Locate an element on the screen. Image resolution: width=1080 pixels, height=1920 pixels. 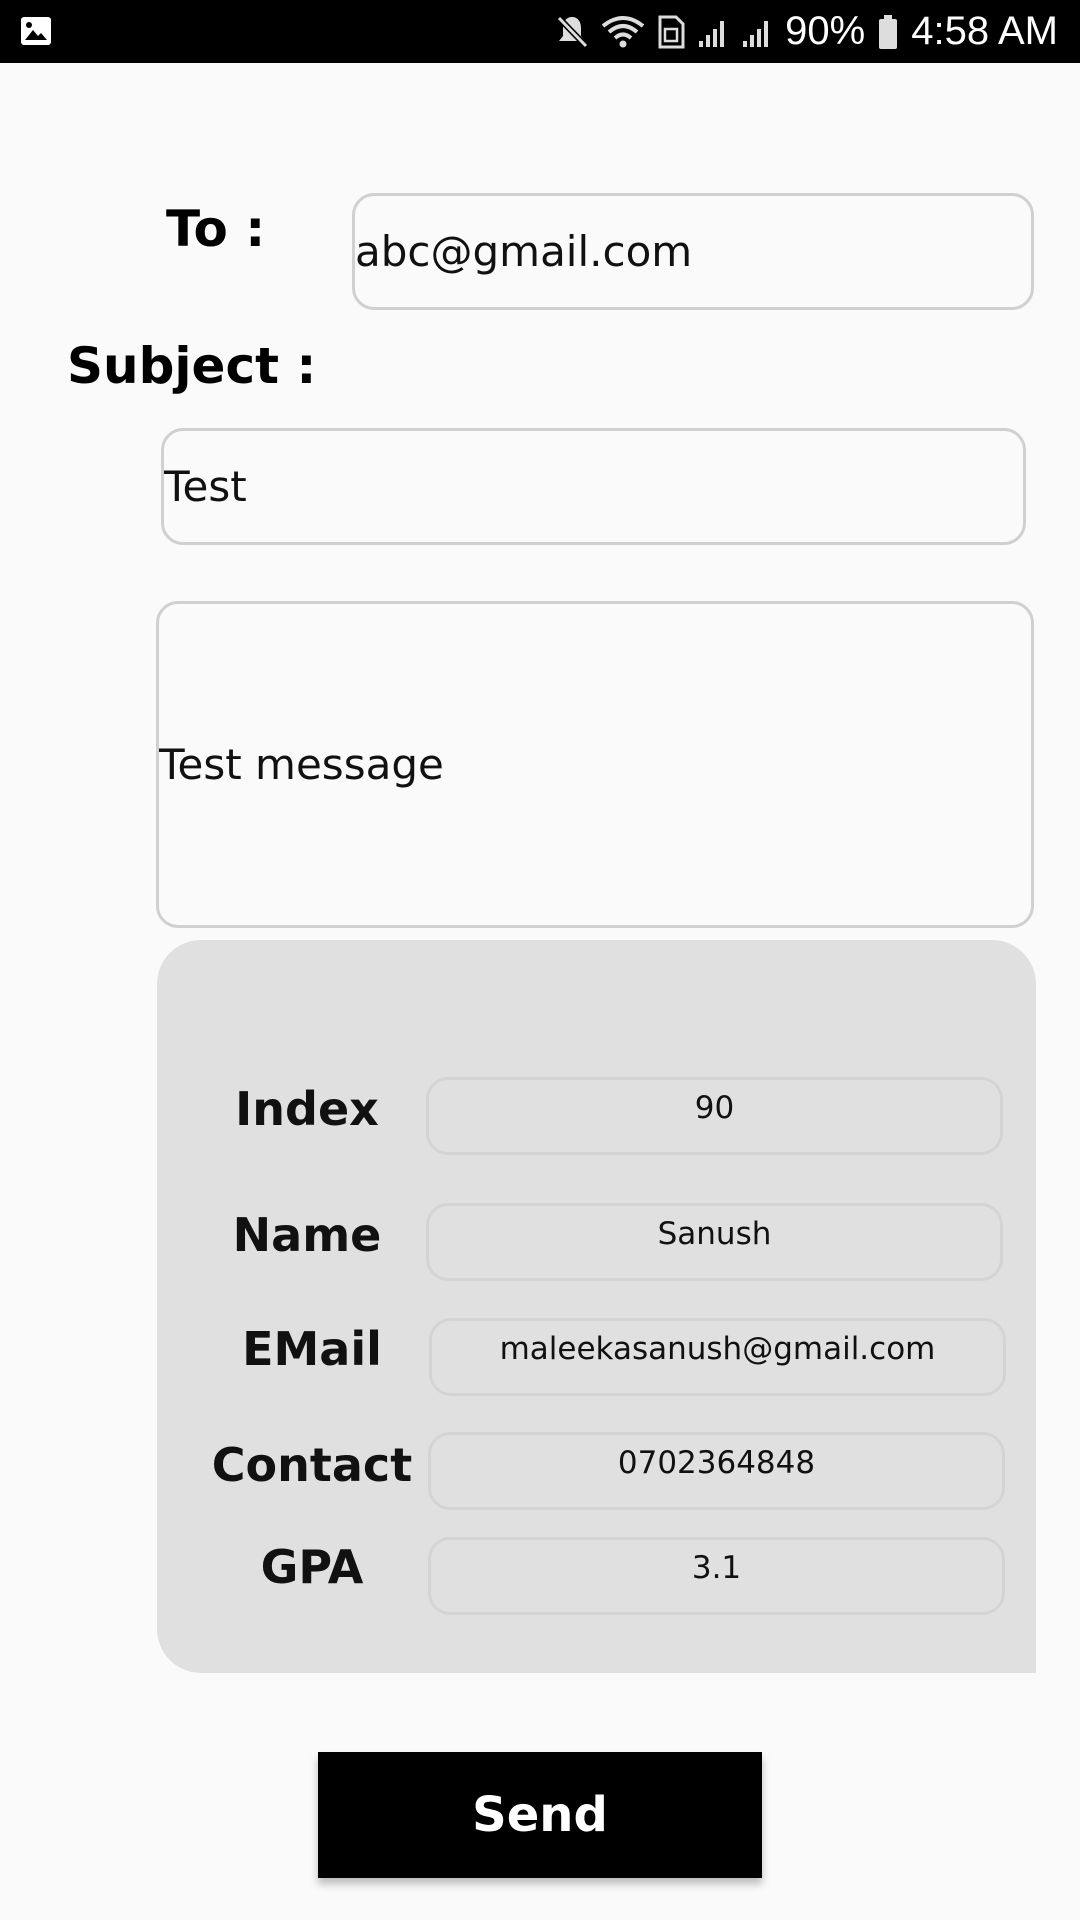
subject-value: Test is located at coordinates (205, 486).